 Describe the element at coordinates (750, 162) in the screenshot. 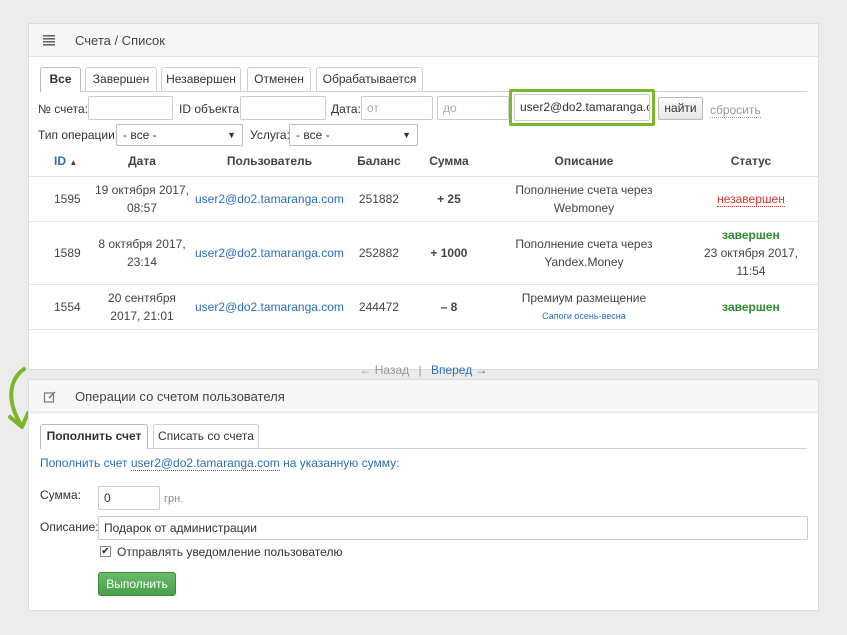

I see `col-status-header: Статус` at that location.